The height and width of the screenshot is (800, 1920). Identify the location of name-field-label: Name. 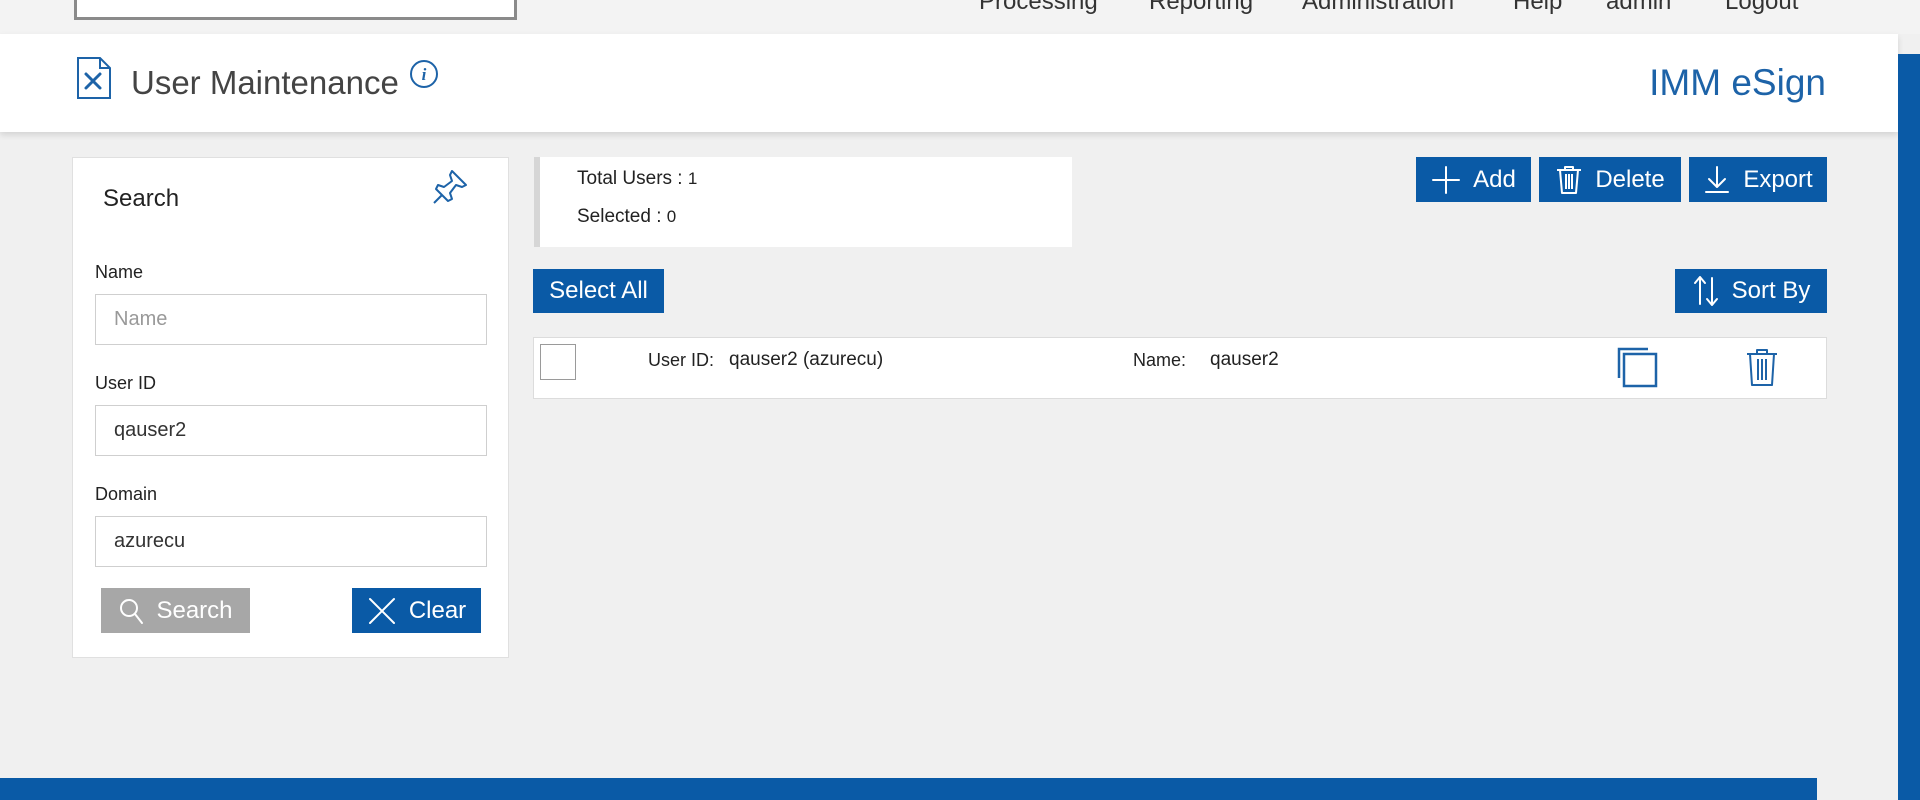
(119, 272).